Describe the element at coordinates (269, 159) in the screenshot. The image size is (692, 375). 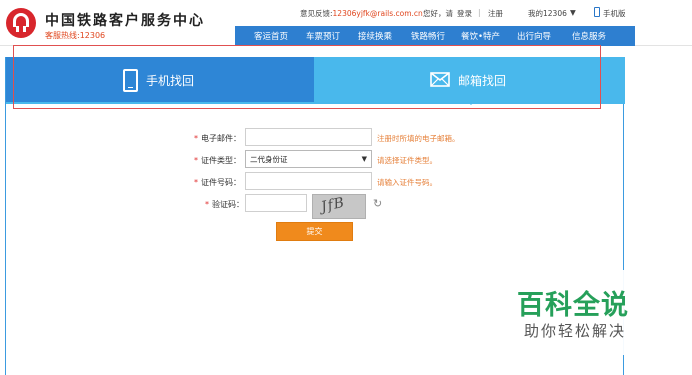
I see `idtype-selected-value: 二代身份证` at that location.